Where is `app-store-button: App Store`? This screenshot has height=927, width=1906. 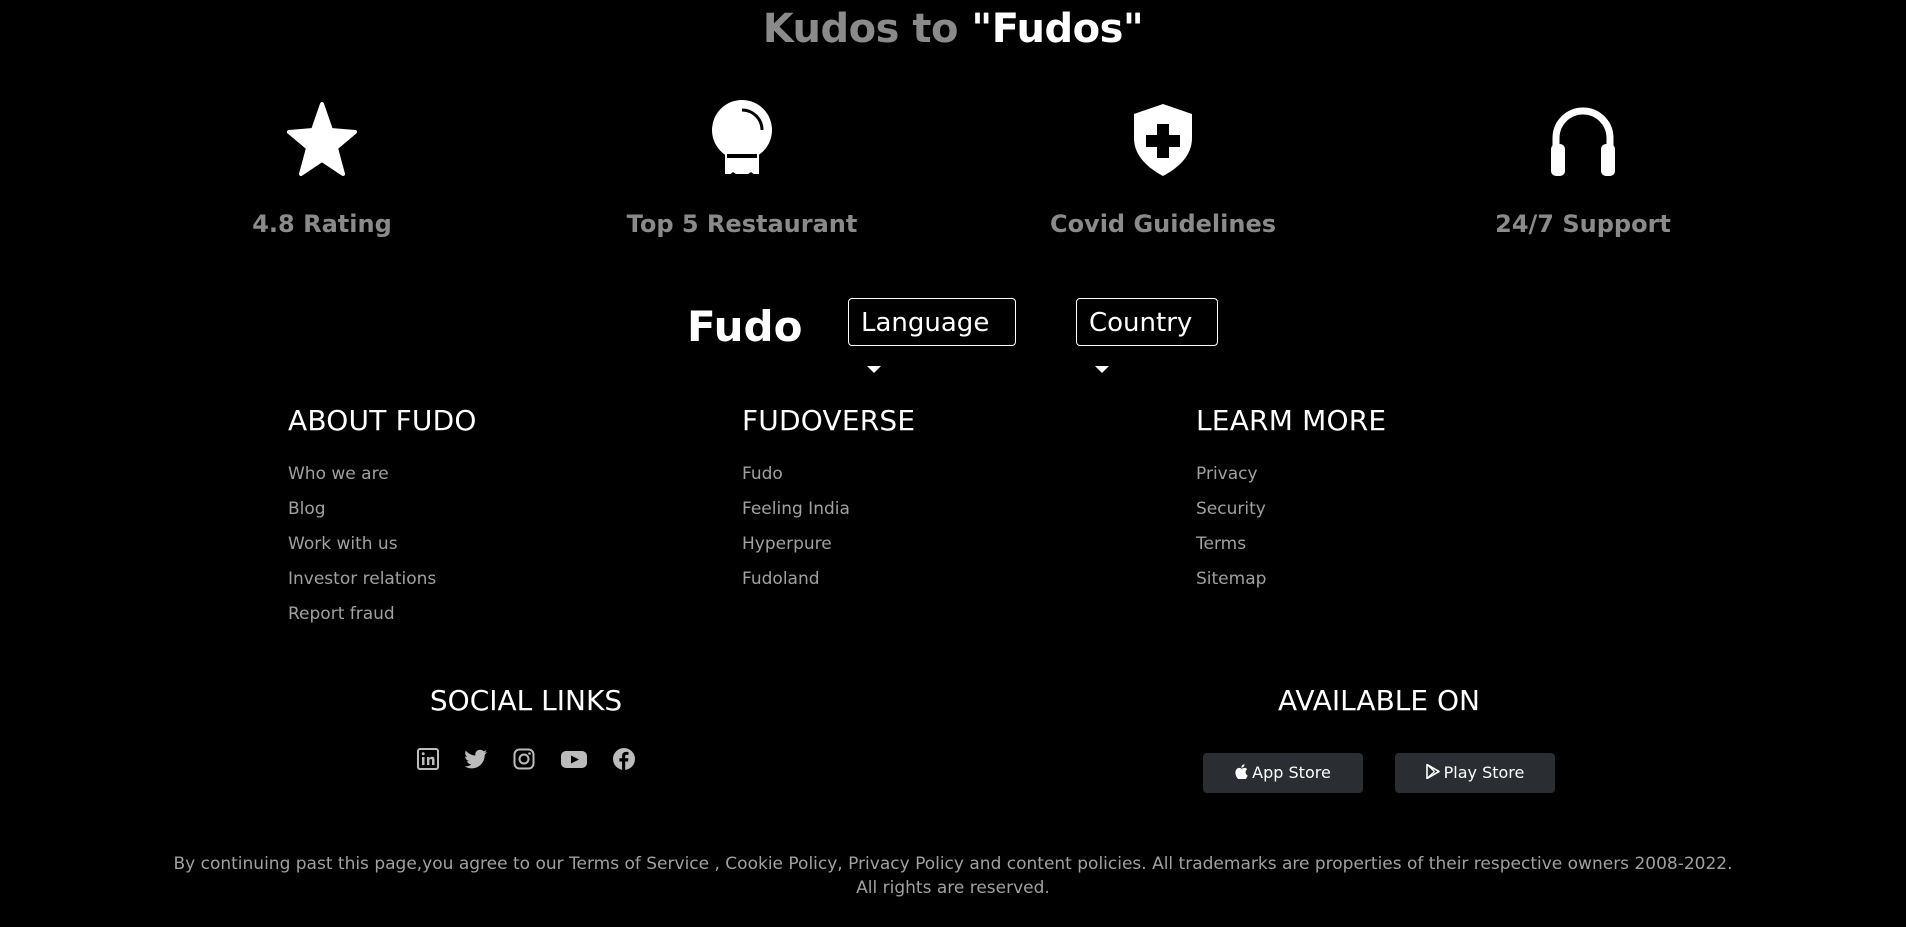 app-store-button: App Store is located at coordinates (1283, 773).